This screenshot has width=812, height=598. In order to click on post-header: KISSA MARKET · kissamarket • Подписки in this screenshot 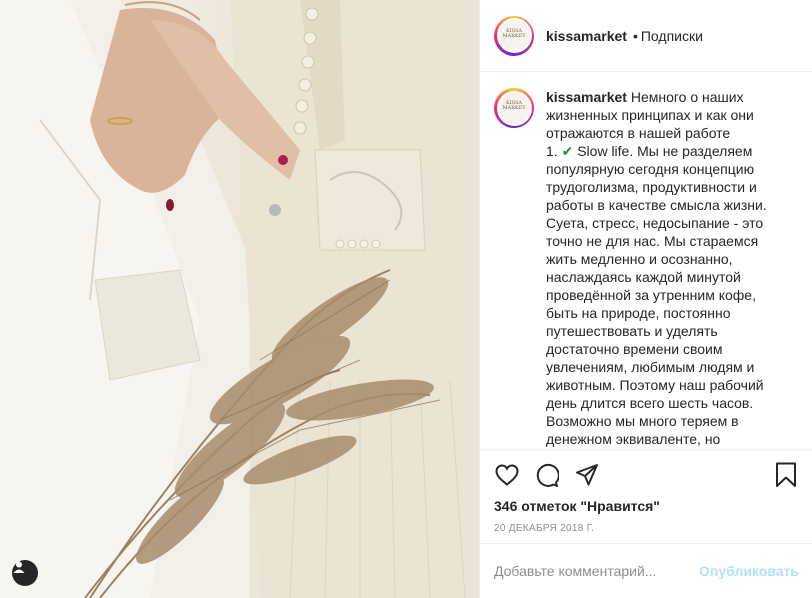, I will do `click(646, 36)`.